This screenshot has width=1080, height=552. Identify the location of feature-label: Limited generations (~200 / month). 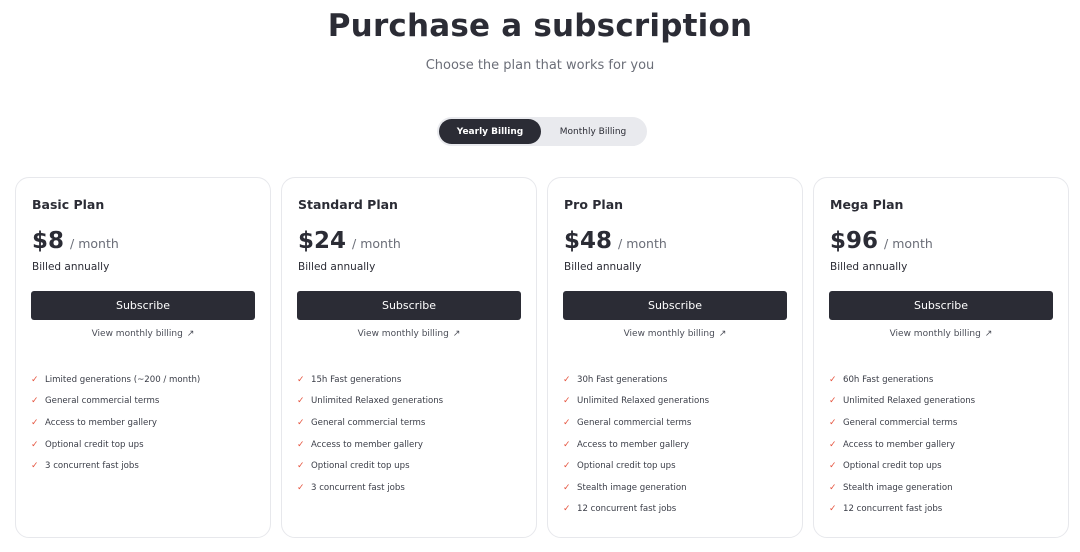
(123, 379).